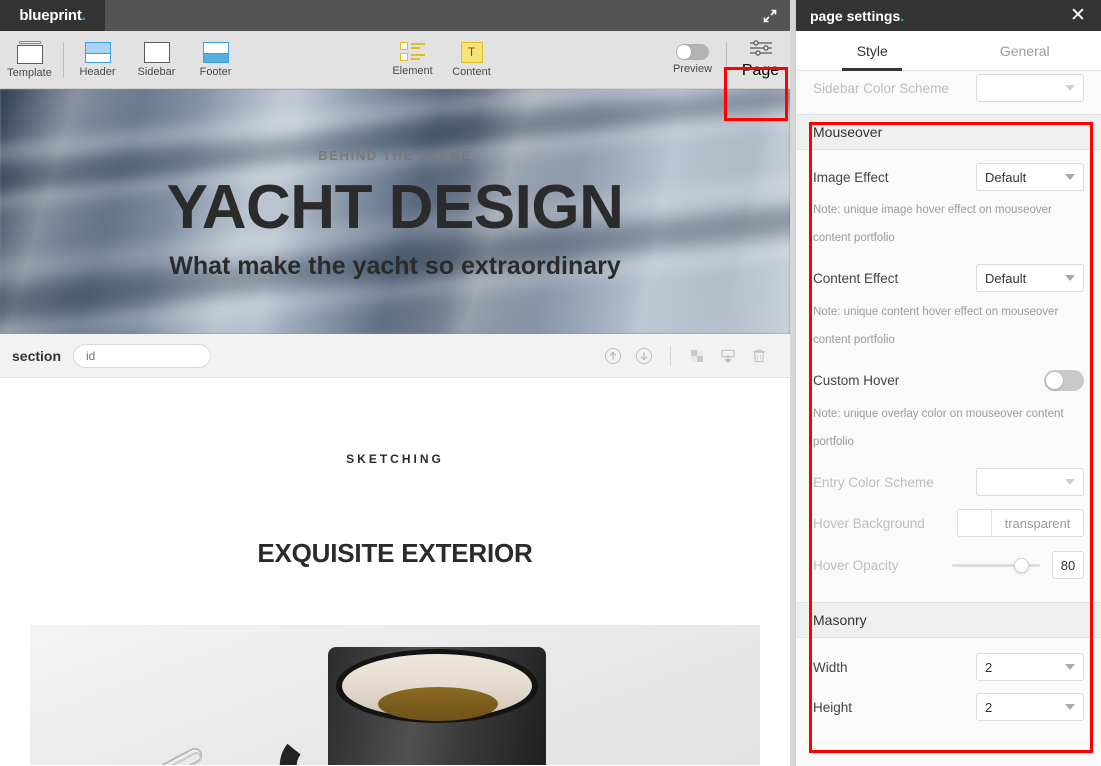 This screenshot has width=1101, height=766. What do you see at coordinates (1064, 380) in the screenshot?
I see `custom-hover-toggle` at bounding box center [1064, 380].